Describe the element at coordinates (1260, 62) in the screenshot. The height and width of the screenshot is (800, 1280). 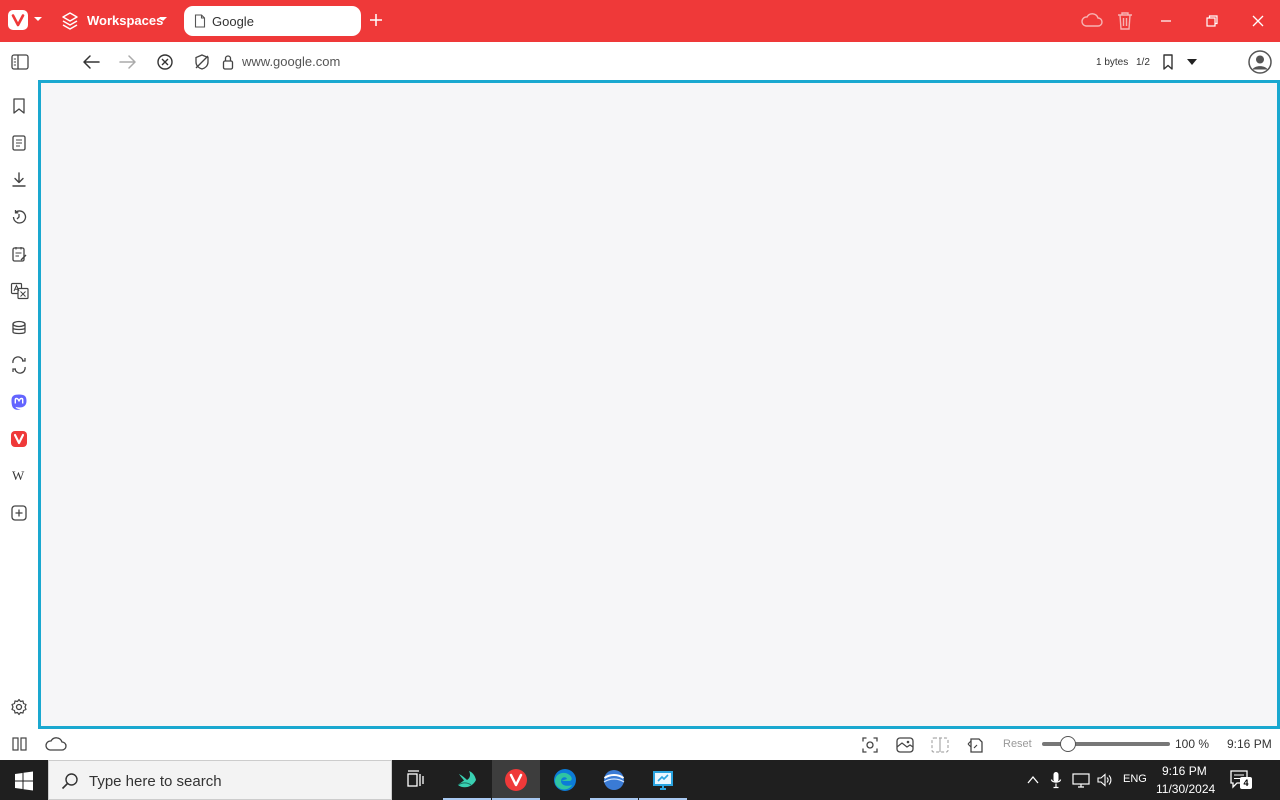
I see `profile-avatar-icon` at that location.